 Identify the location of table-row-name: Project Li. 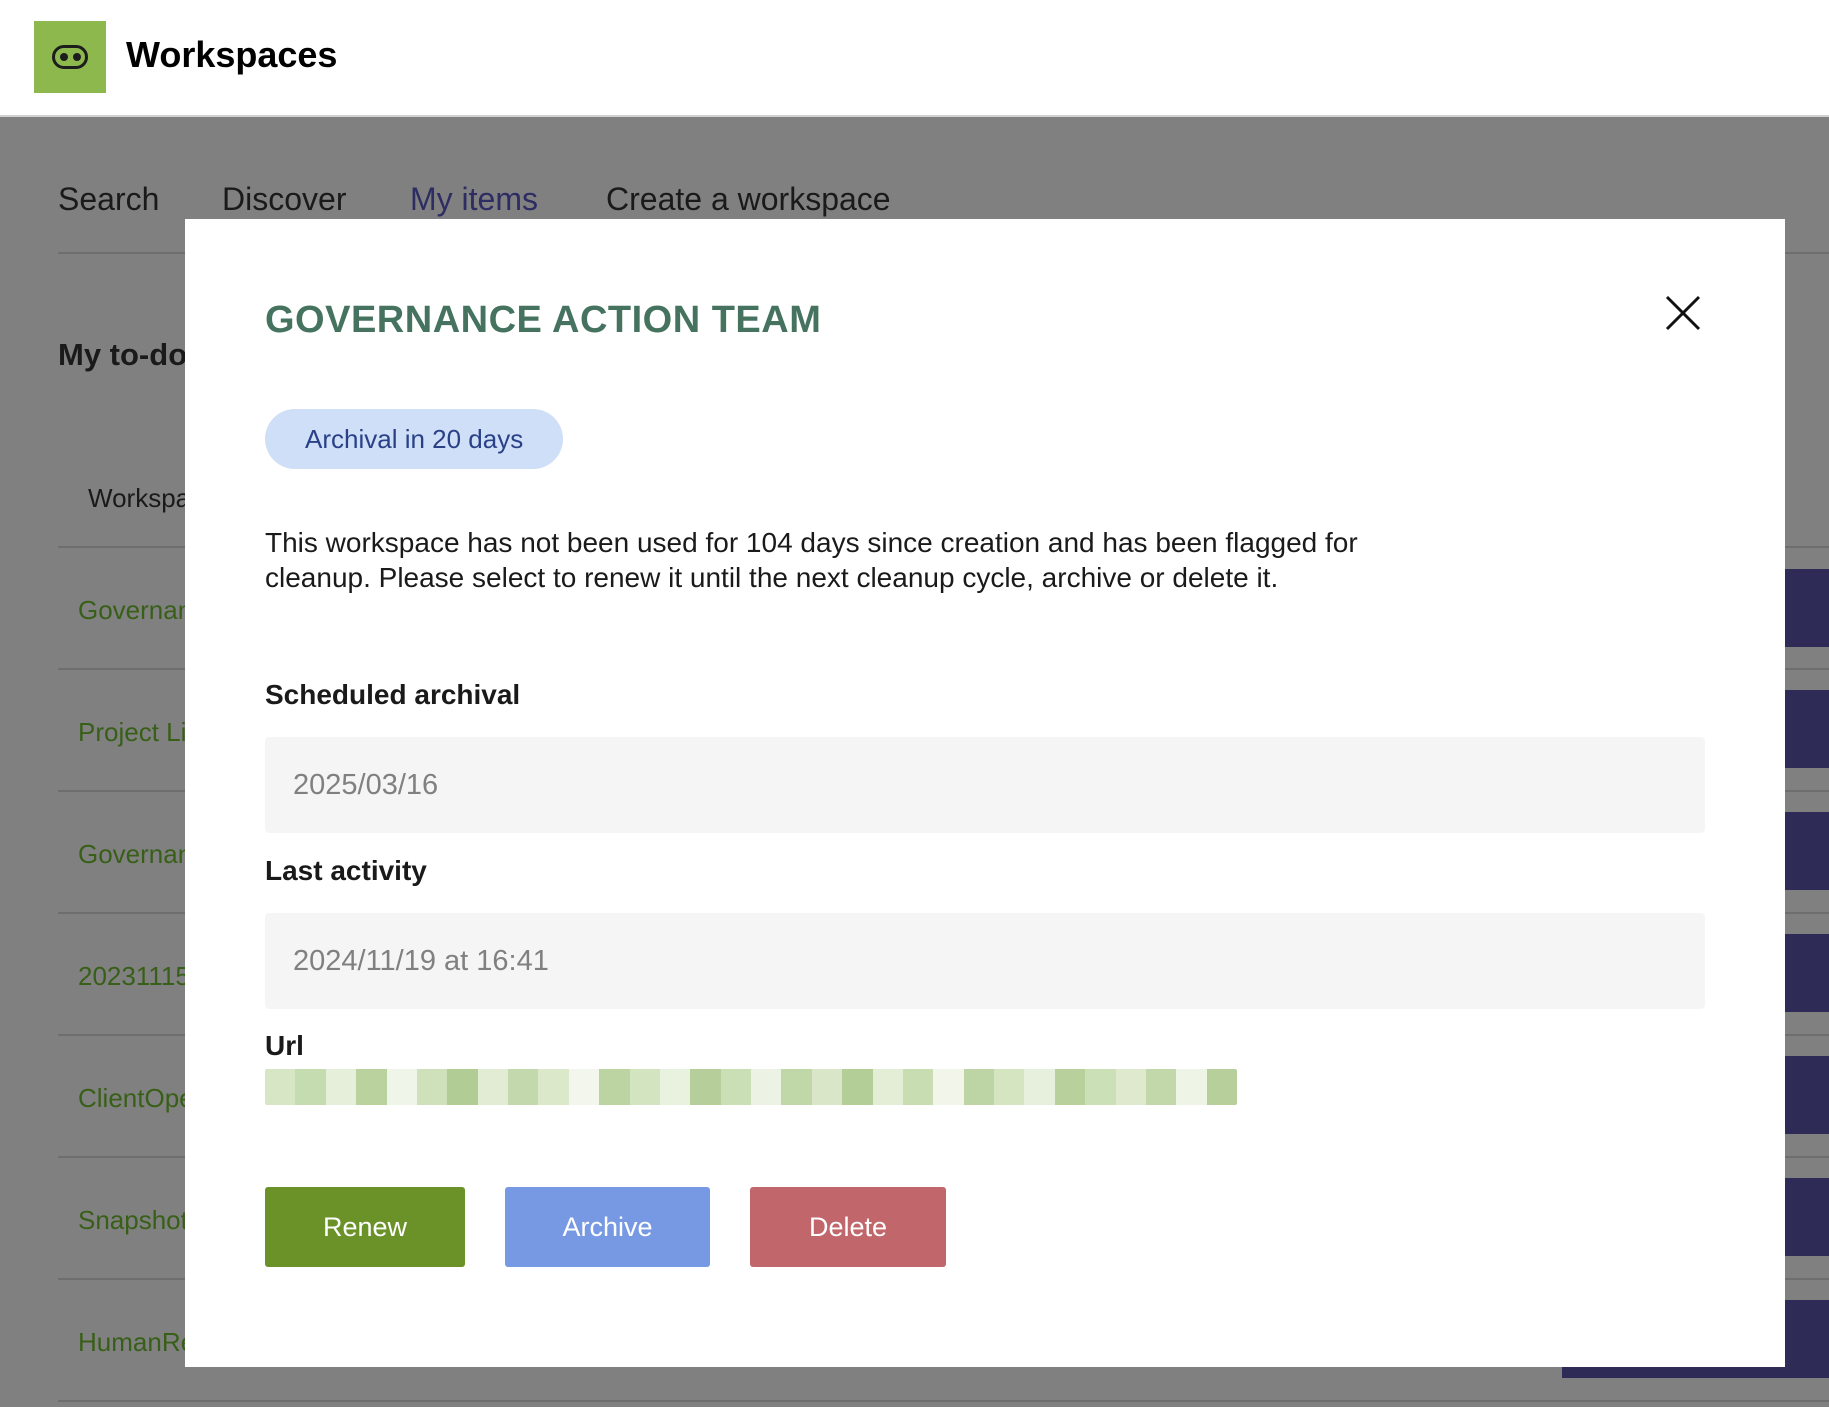
(132, 732).